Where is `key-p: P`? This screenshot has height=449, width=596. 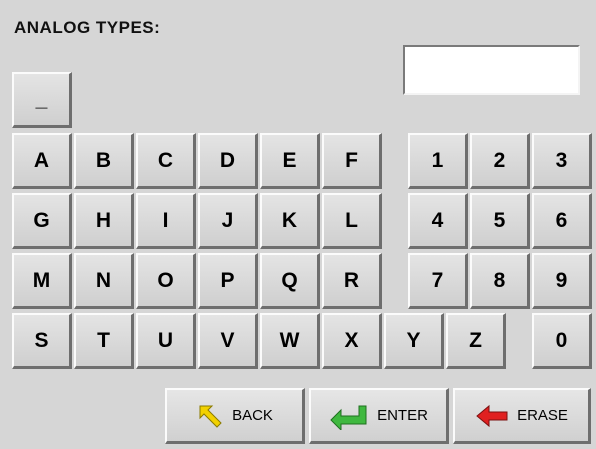 key-p: P is located at coordinates (228, 281).